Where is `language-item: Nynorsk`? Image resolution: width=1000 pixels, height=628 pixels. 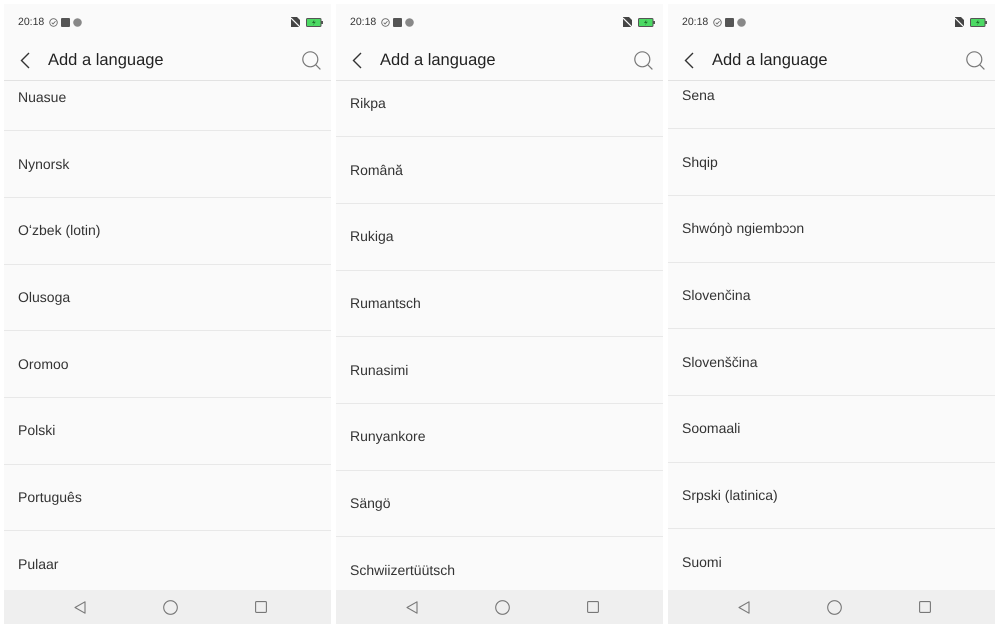 language-item: Nynorsk is located at coordinates (167, 164).